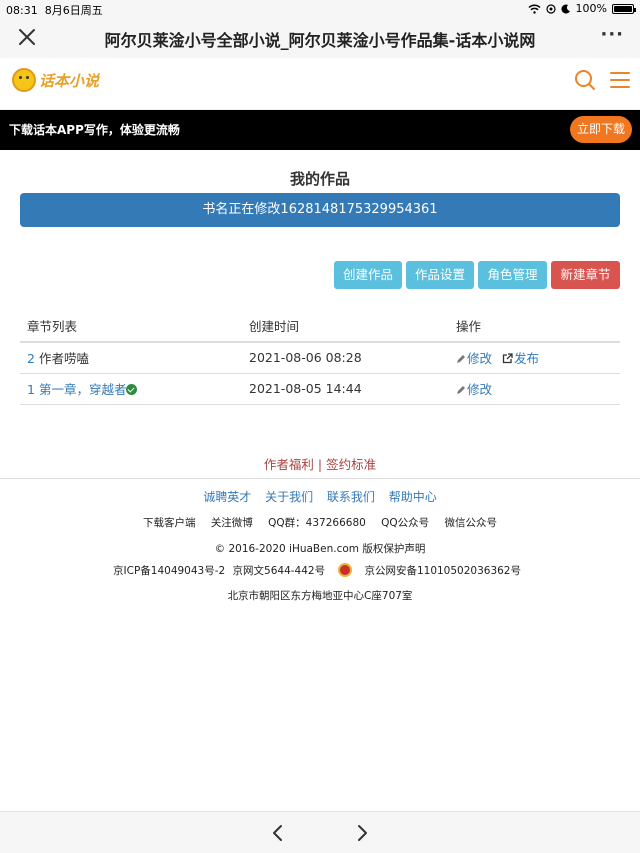 Image resolution: width=640 pixels, height=853 pixels. What do you see at coordinates (69, 80) in the screenshot?
I see `logo-text: 话本小说` at bounding box center [69, 80].